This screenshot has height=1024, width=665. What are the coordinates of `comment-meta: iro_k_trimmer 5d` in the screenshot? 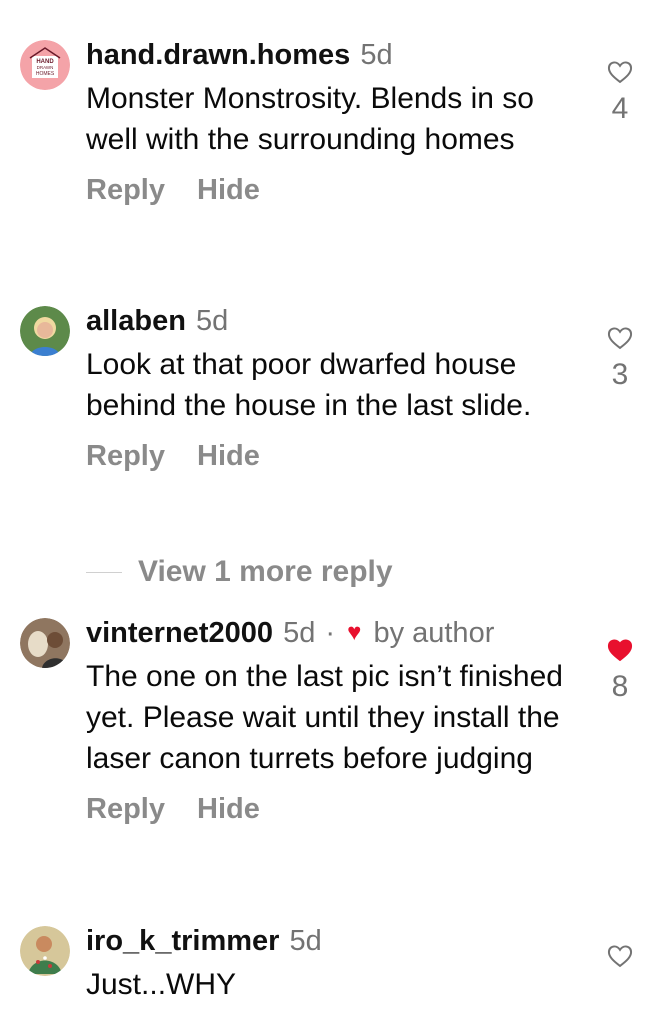 It's located at (331, 941).